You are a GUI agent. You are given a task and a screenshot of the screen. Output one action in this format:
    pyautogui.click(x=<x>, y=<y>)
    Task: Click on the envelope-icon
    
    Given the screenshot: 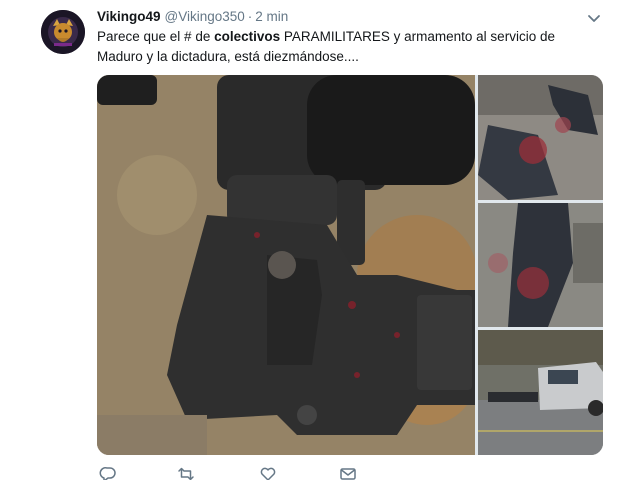 What is the action you would take?
    pyautogui.click(x=348, y=473)
    